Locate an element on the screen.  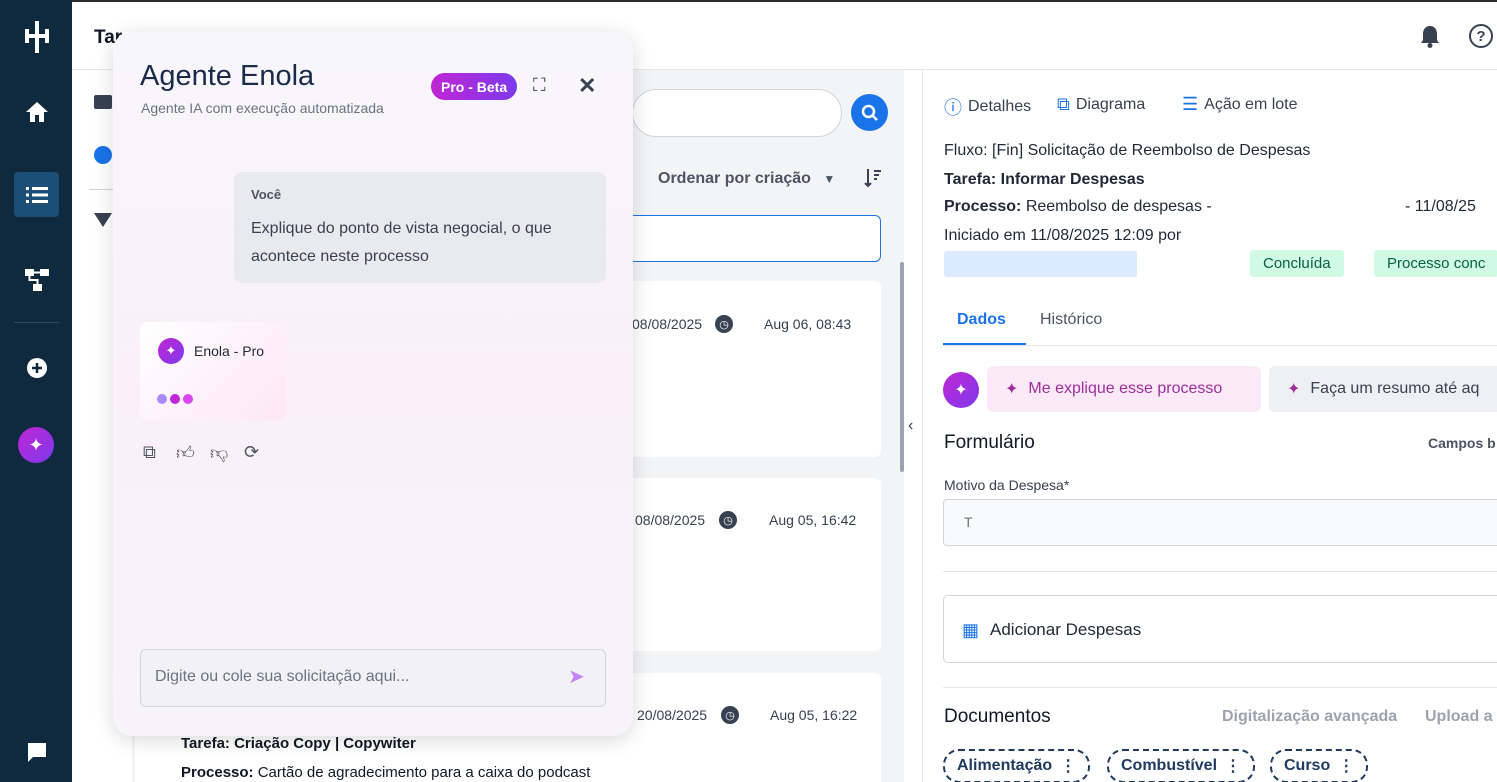
card-time: Aug 05, 16:42 is located at coordinates (813, 520).